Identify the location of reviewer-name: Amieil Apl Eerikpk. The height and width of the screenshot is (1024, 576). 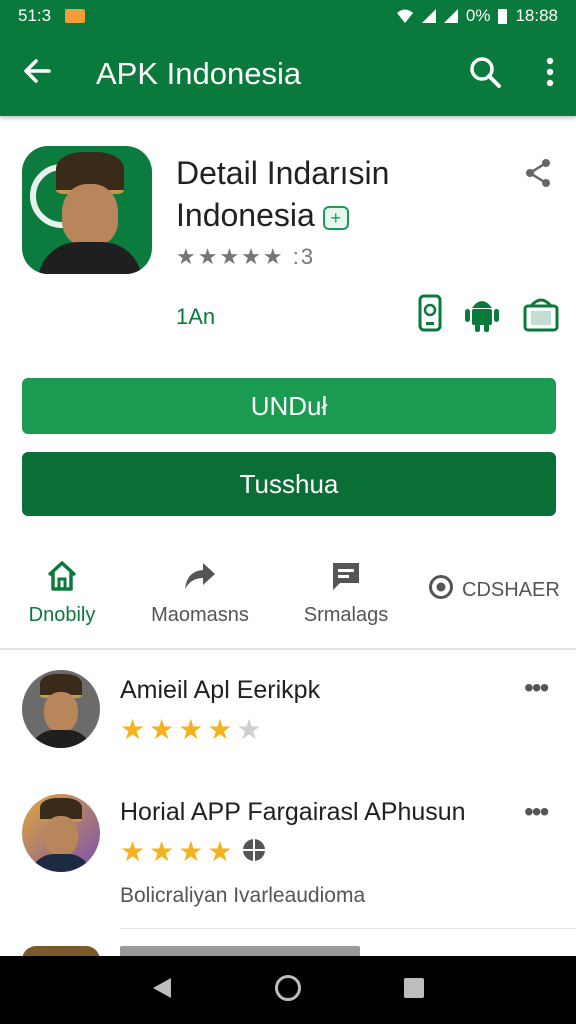
(220, 690).